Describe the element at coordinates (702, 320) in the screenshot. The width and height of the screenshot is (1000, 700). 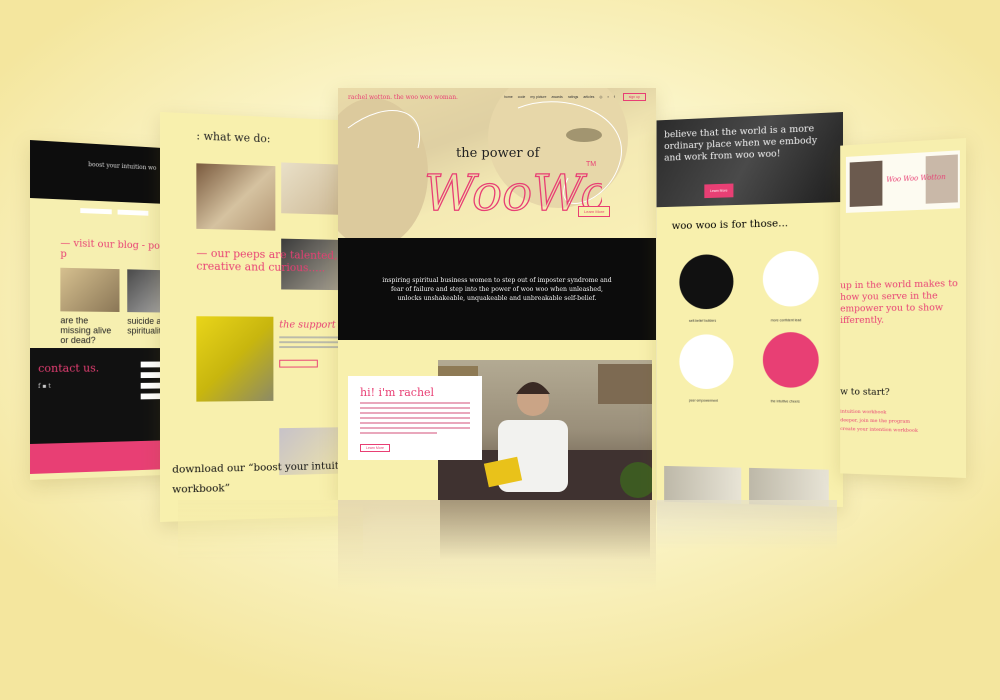
I see `circle-caption: self-belief builders` at that location.